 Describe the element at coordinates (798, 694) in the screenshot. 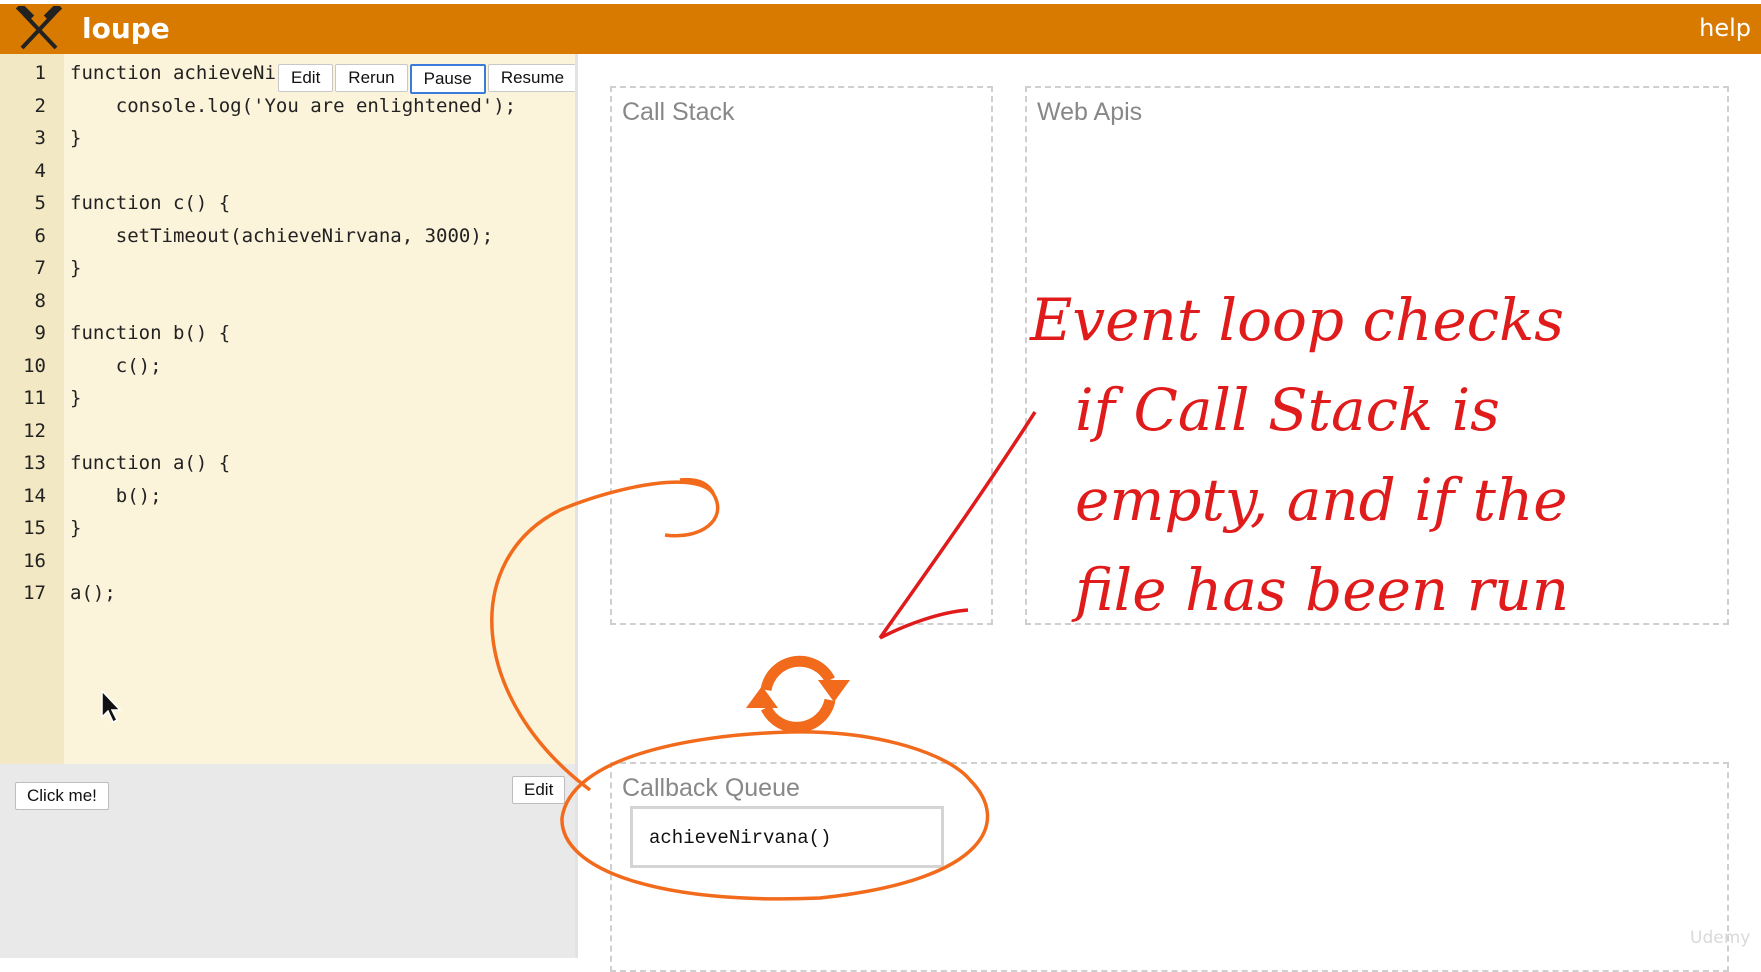

I see `event-loop-arrows-icon` at that location.